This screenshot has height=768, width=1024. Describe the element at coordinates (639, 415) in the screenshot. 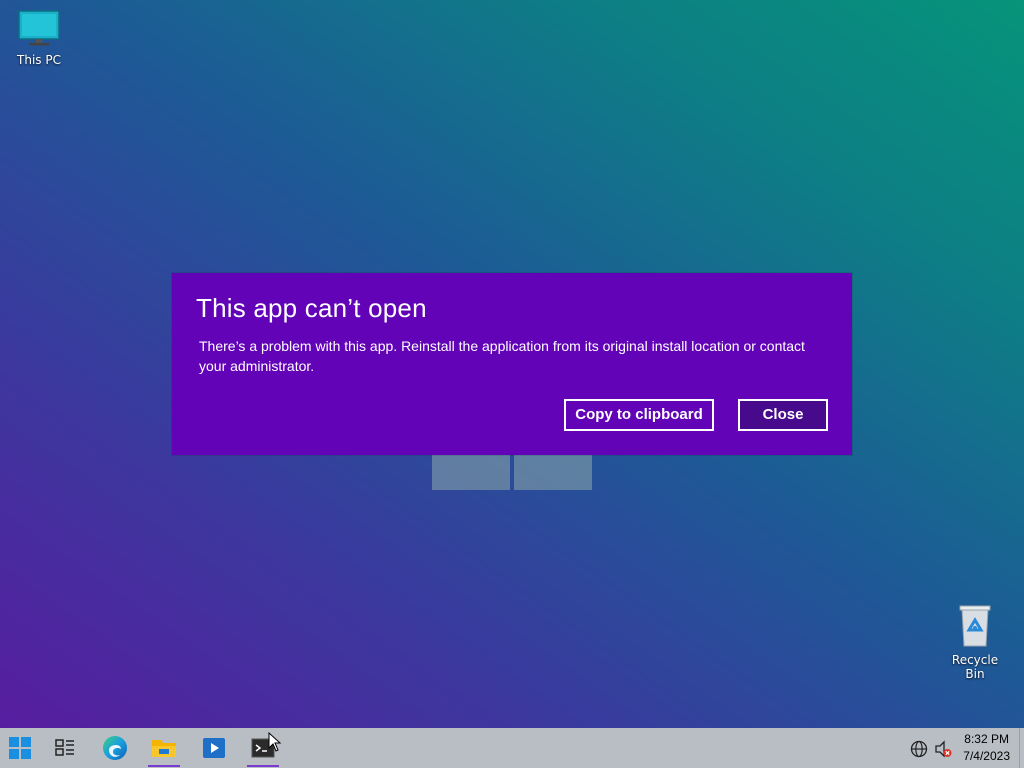

I see `copy-to-clipboard-button: Copy to clipboard` at that location.